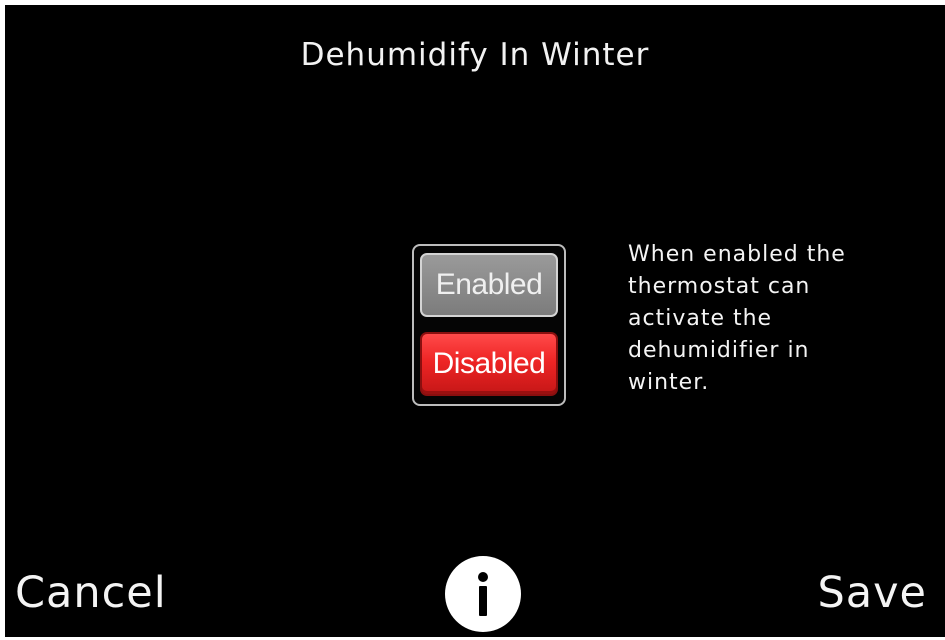 Image resolution: width=945 pixels, height=640 pixels. I want to click on page-title: Dehumidify In Winter, so click(475, 55).